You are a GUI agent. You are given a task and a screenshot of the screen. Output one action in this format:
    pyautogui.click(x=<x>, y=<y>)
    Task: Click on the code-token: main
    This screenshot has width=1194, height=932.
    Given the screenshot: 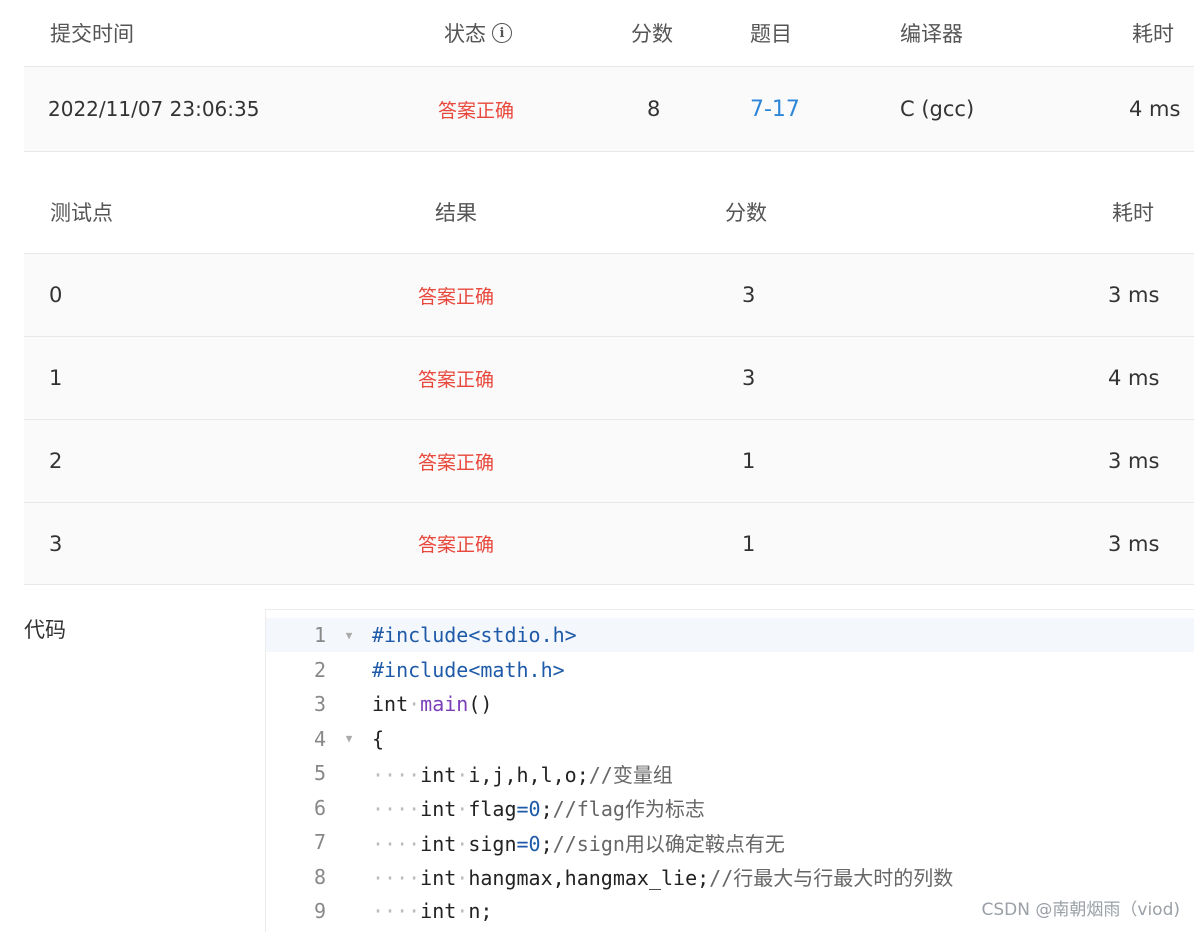 What is the action you would take?
    pyautogui.click(x=444, y=704)
    